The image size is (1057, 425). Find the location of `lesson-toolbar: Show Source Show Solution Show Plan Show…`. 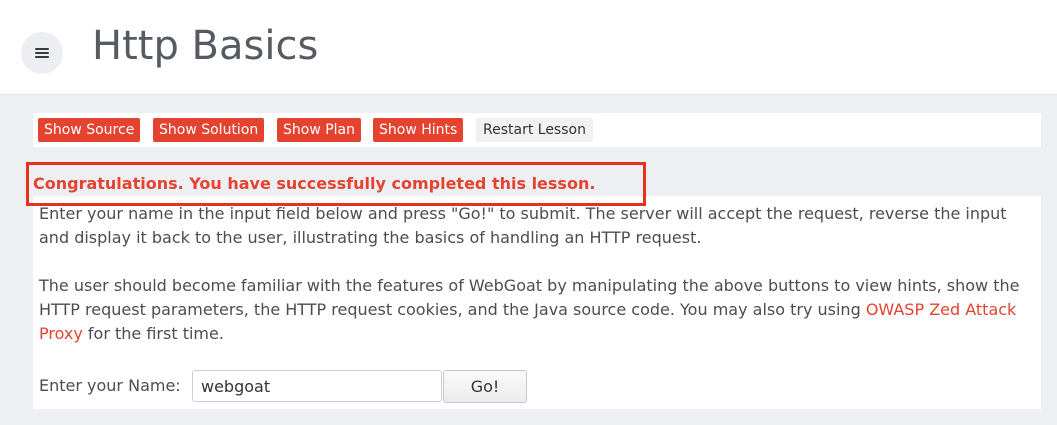

lesson-toolbar: Show Source Show Solution Show Plan Show… is located at coordinates (537, 130).